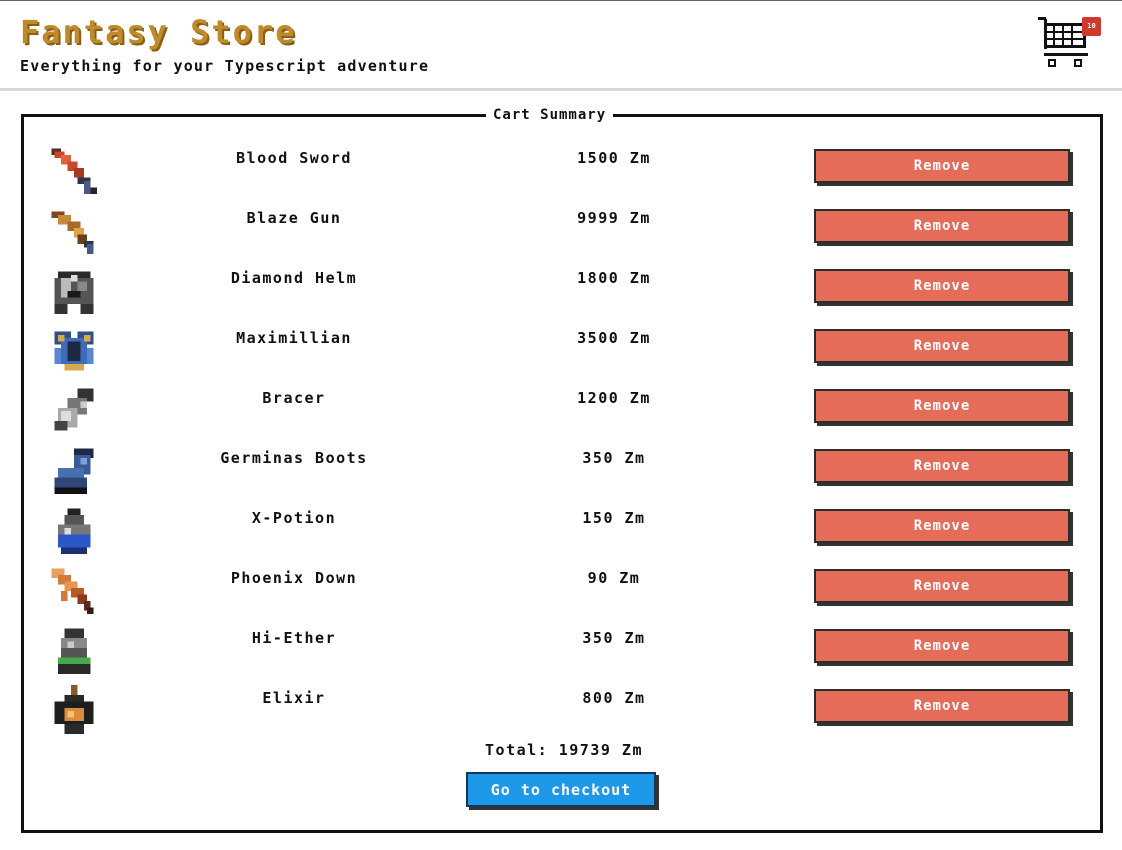  What do you see at coordinates (562, 287) in the screenshot?
I see `cart-item: Diamond Helm 1800 Zm Remove` at bounding box center [562, 287].